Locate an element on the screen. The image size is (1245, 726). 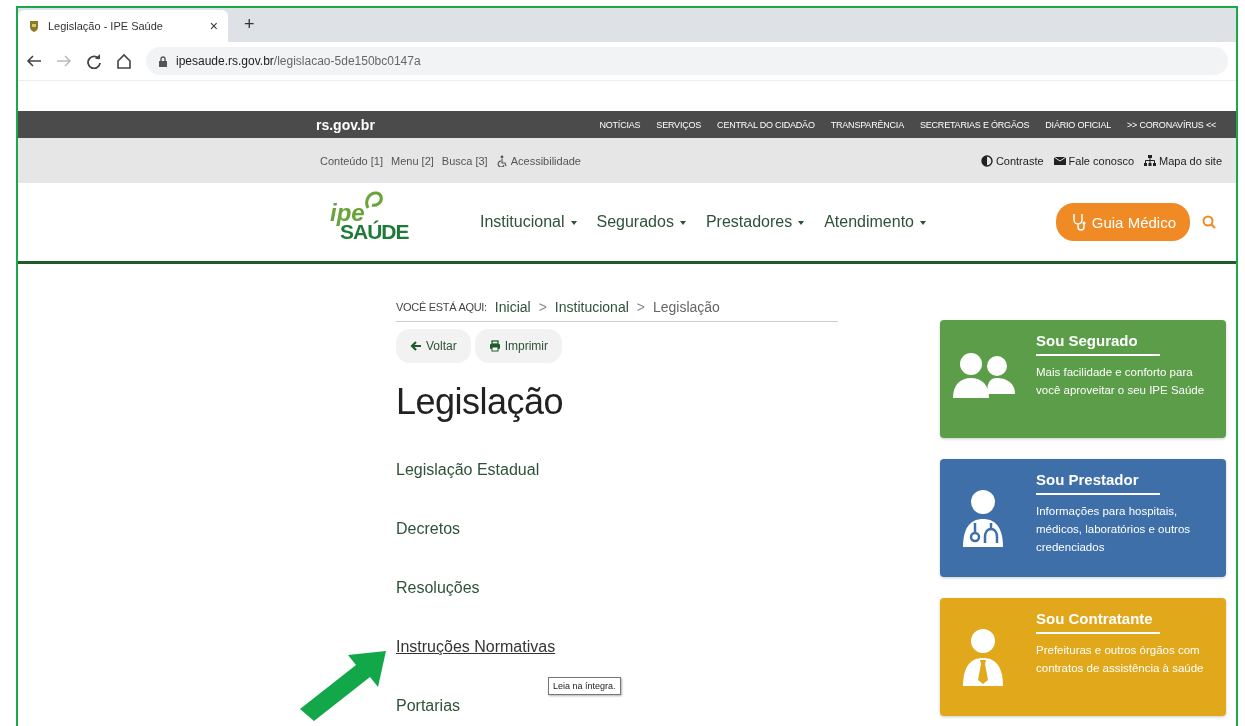
swirl-icon is located at coordinates (374, 199).